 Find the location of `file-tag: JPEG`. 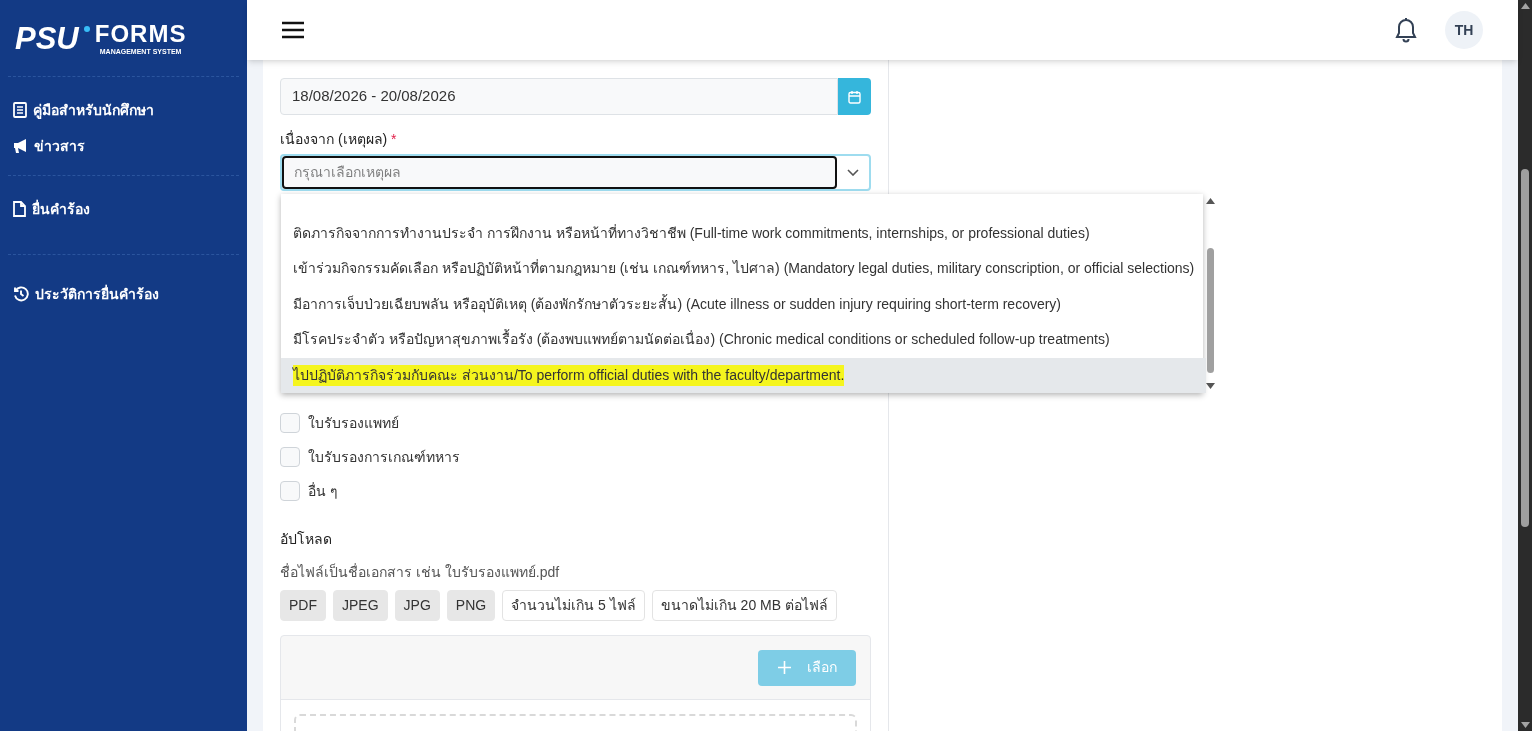

file-tag: JPEG is located at coordinates (360, 605).